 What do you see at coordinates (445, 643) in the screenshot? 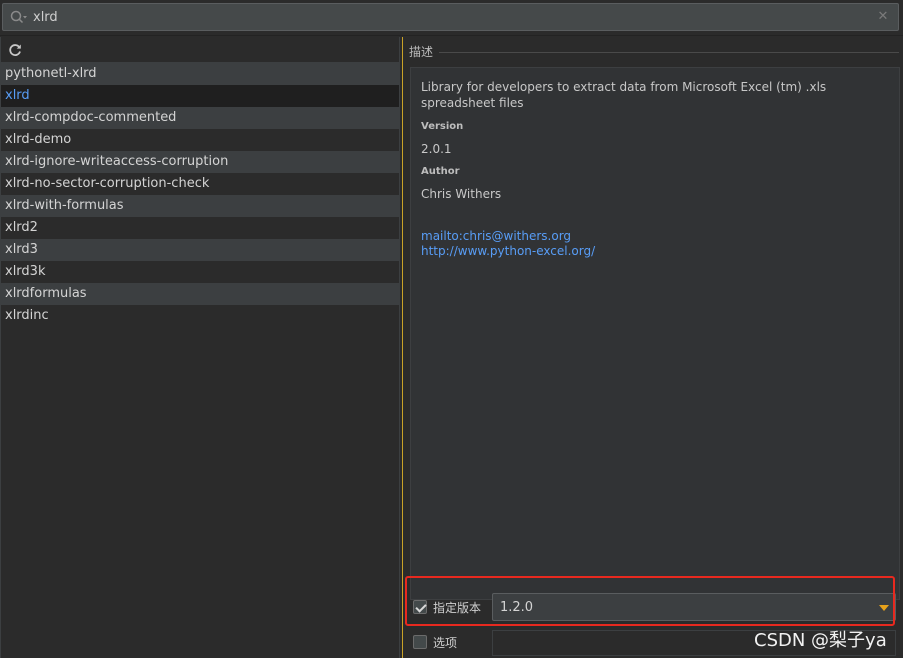
I see `options-label: 选项` at bounding box center [445, 643].